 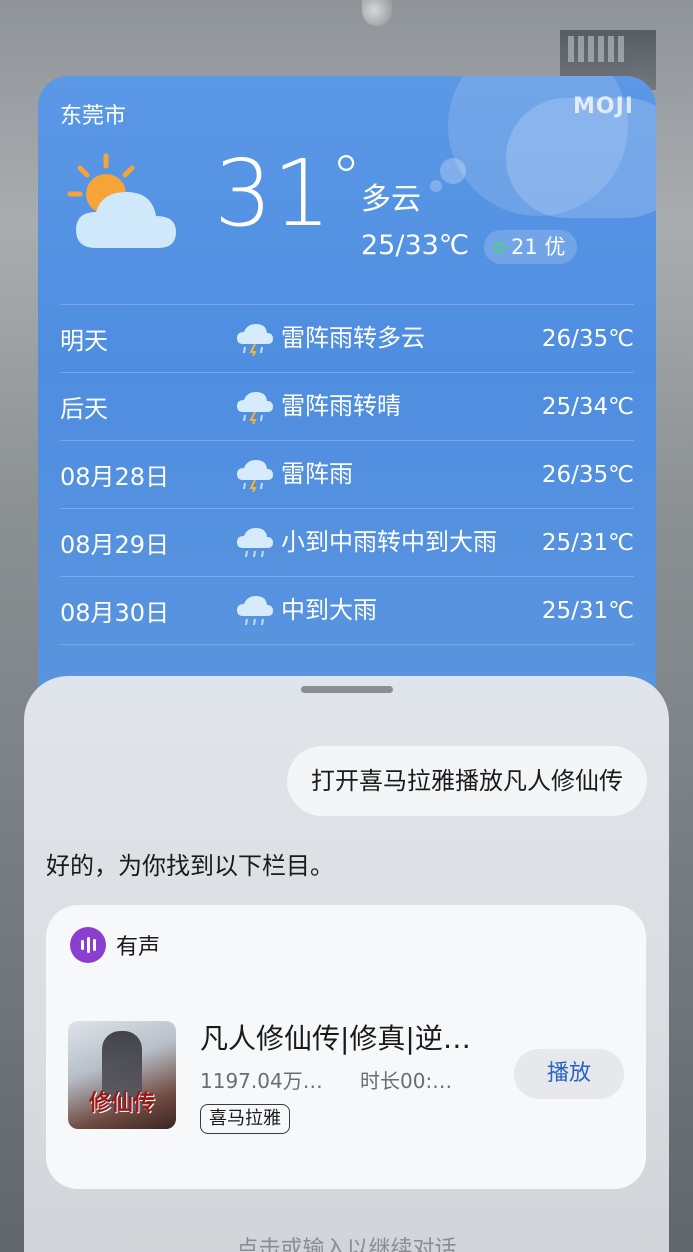 I want to click on decor-bubble-small, so click(x=436, y=186).